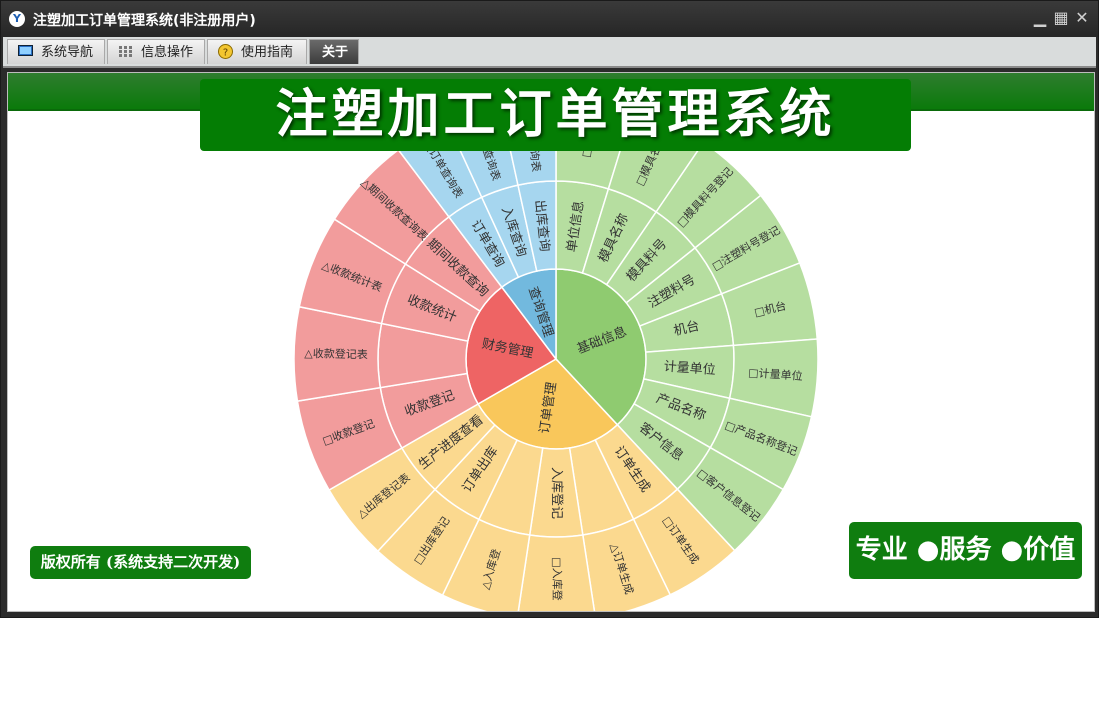 Image resolution: width=1099 pixels, height=723 pixels. Describe the element at coordinates (144, 21) in the screenshot. I see `window-title: 注塑加工订单管理系统(非注册用户)` at that location.